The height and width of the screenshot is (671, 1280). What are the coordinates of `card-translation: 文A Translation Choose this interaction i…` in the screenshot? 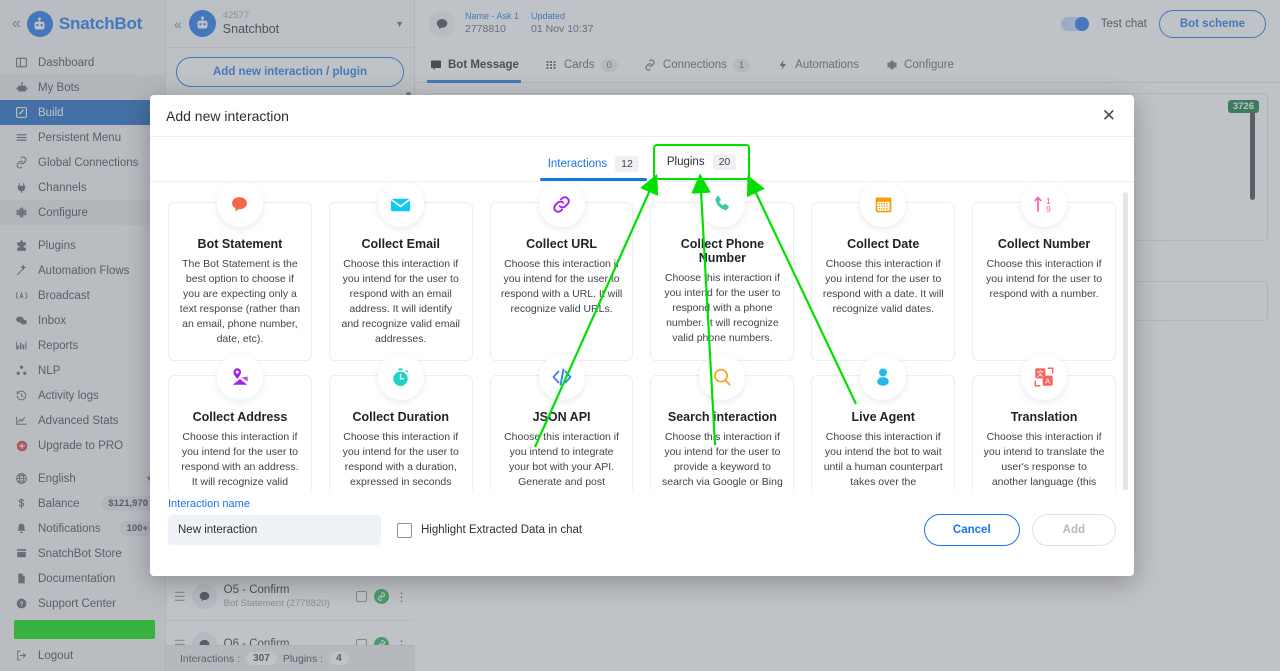 It's located at (1044, 422).